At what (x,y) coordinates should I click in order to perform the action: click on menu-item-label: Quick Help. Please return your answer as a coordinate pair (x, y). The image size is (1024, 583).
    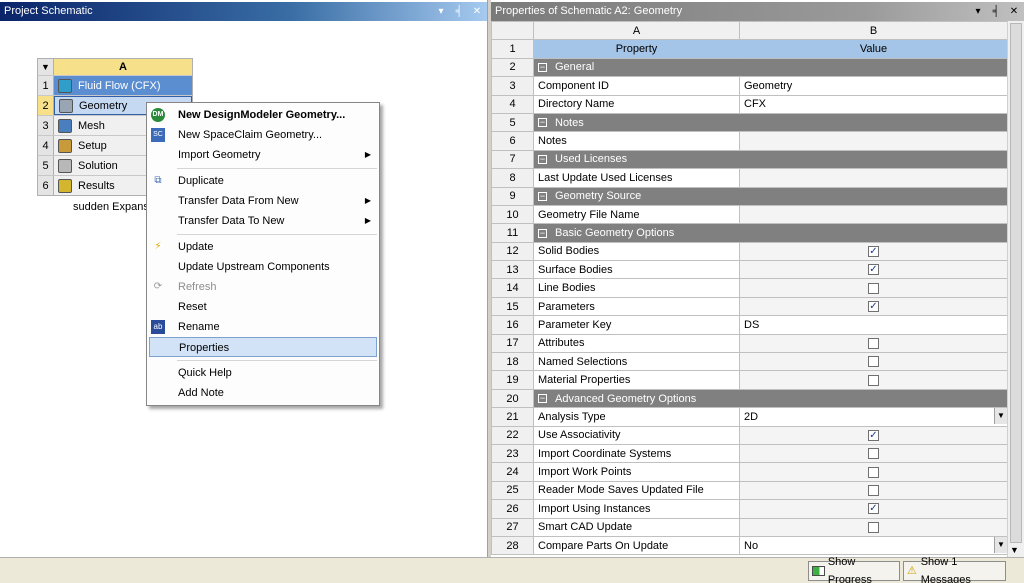
    Looking at the image, I should click on (205, 373).